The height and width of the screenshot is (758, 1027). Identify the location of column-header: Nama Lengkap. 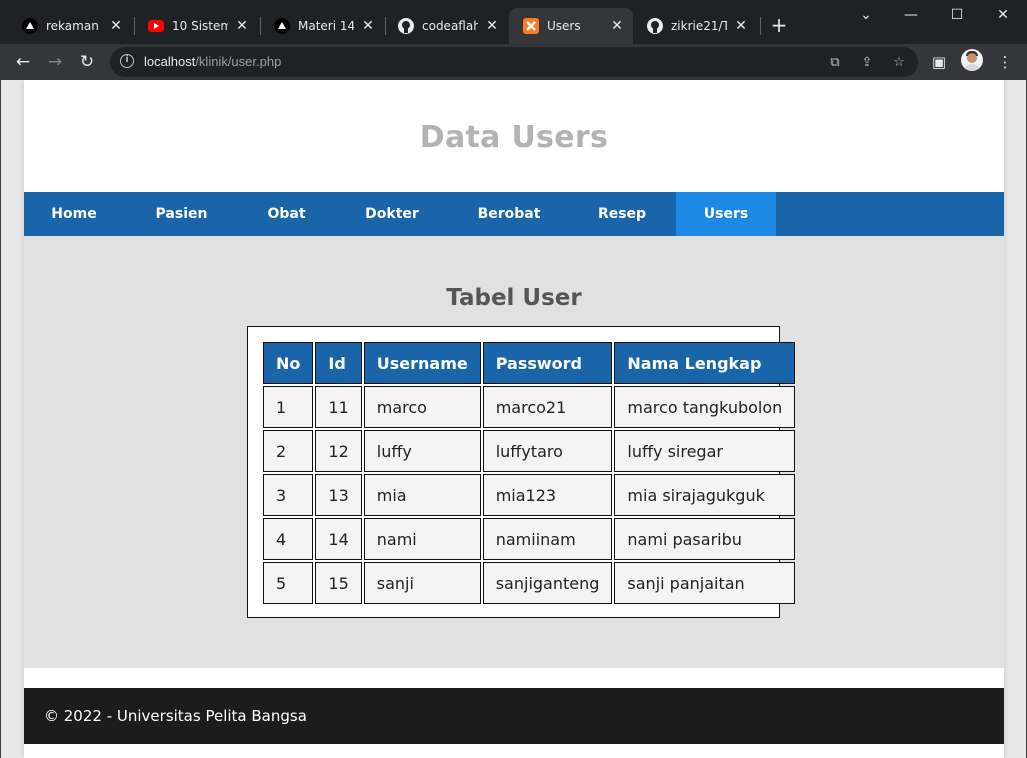
(705, 363).